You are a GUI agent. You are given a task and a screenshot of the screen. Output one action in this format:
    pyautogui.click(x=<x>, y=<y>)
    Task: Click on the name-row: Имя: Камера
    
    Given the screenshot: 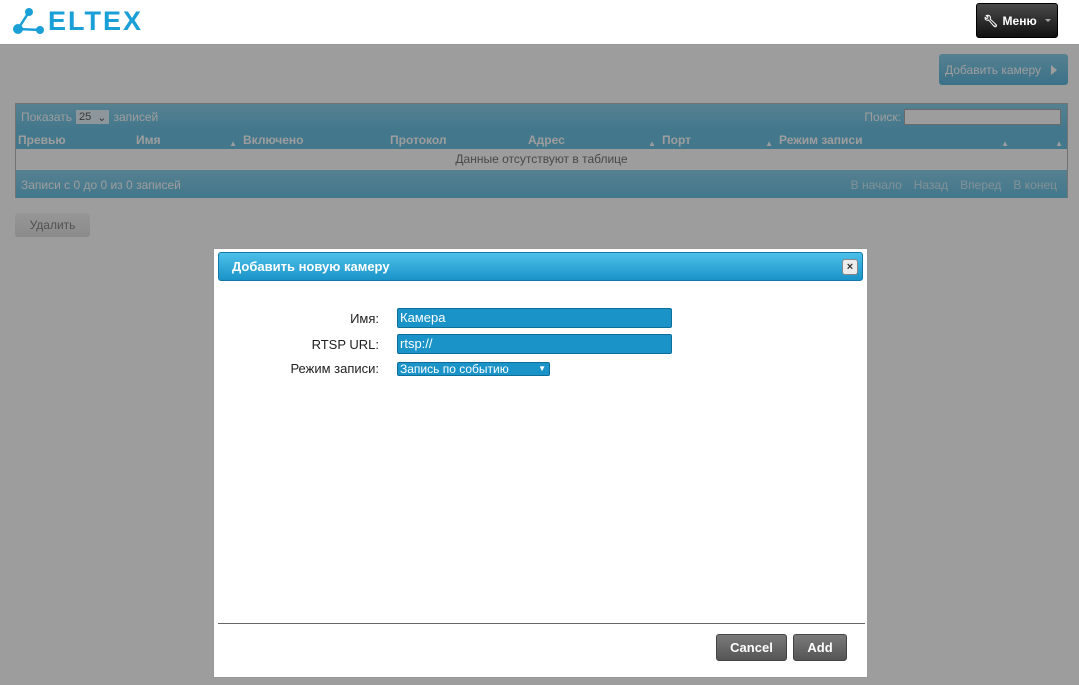 What is the action you would take?
    pyautogui.click(x=443, y=318)
    